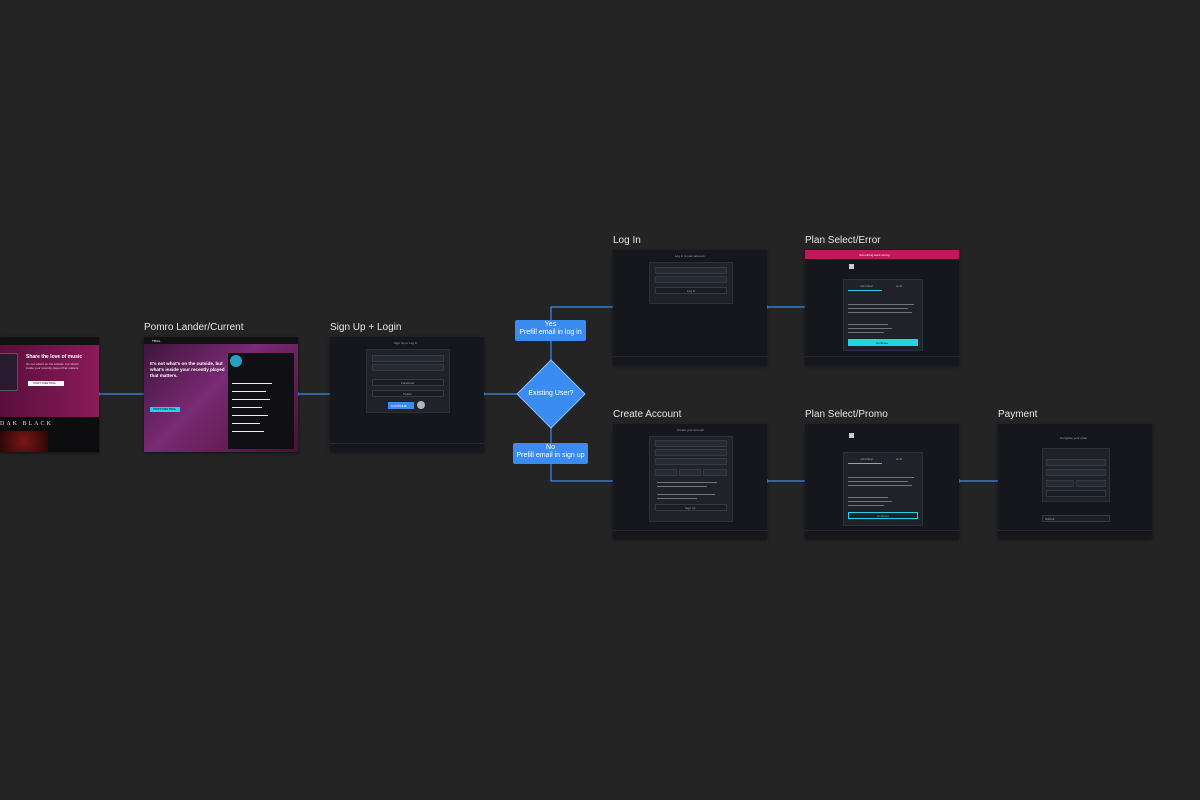  Describe the element at coordinates (666, 472) in the screenshot. I see `create-month-select` at that location.